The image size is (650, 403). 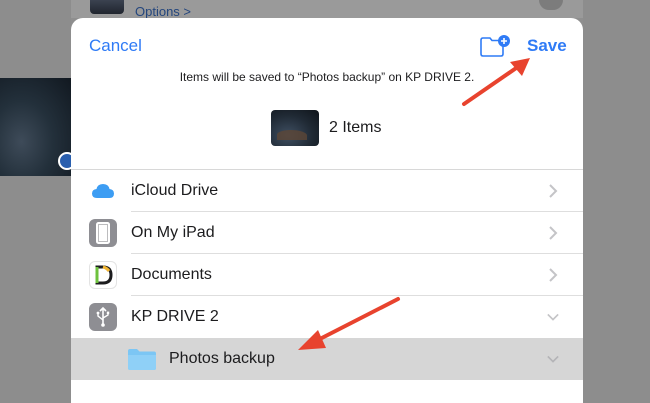 I want to click on items-thumbnail, so click(x=295, y=128).